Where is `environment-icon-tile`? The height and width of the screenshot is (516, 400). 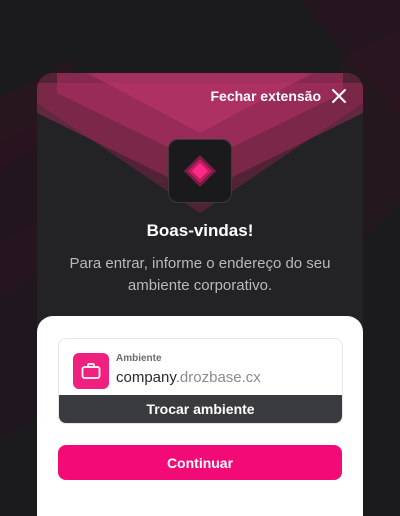
environment-icon-tile is located at coordinates (91, 371).